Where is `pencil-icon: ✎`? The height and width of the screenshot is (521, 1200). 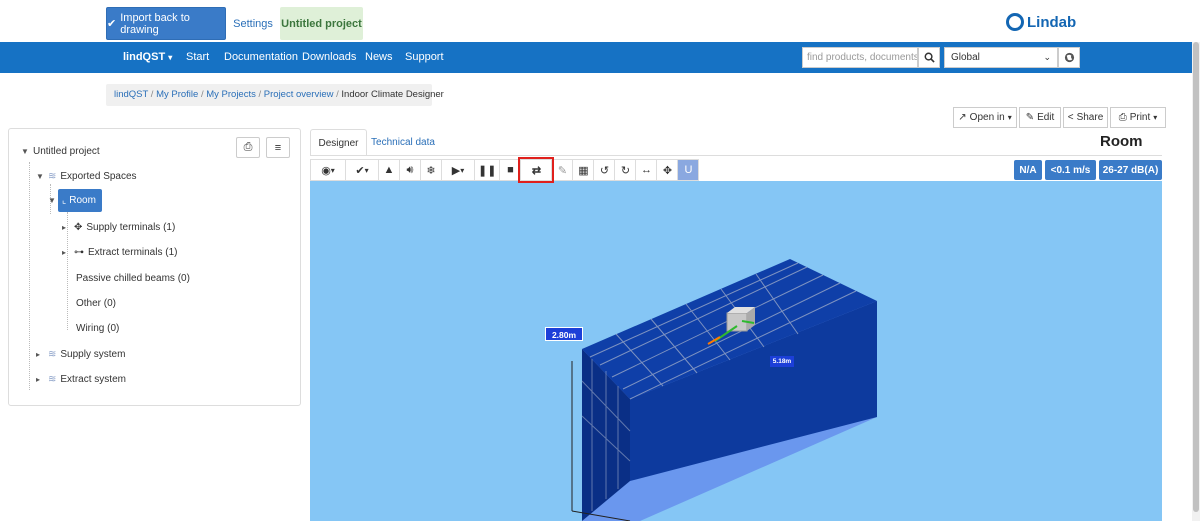
pencil-icon: ✎ is located at coordinates (1030, 117).